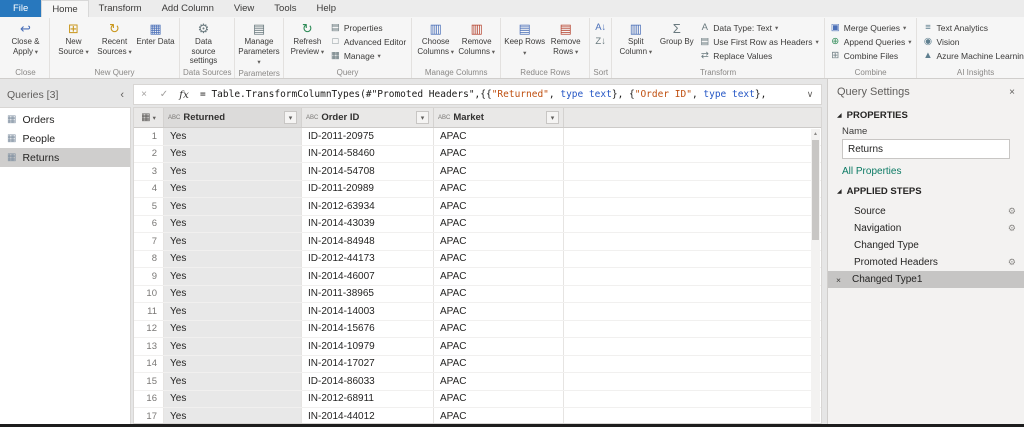 The height and width of the screenshot is (427, 1024). What do you see at coordinates (149, 381) in the screenshot?
I see `row-number: 15` at bounding box center [149, 381].